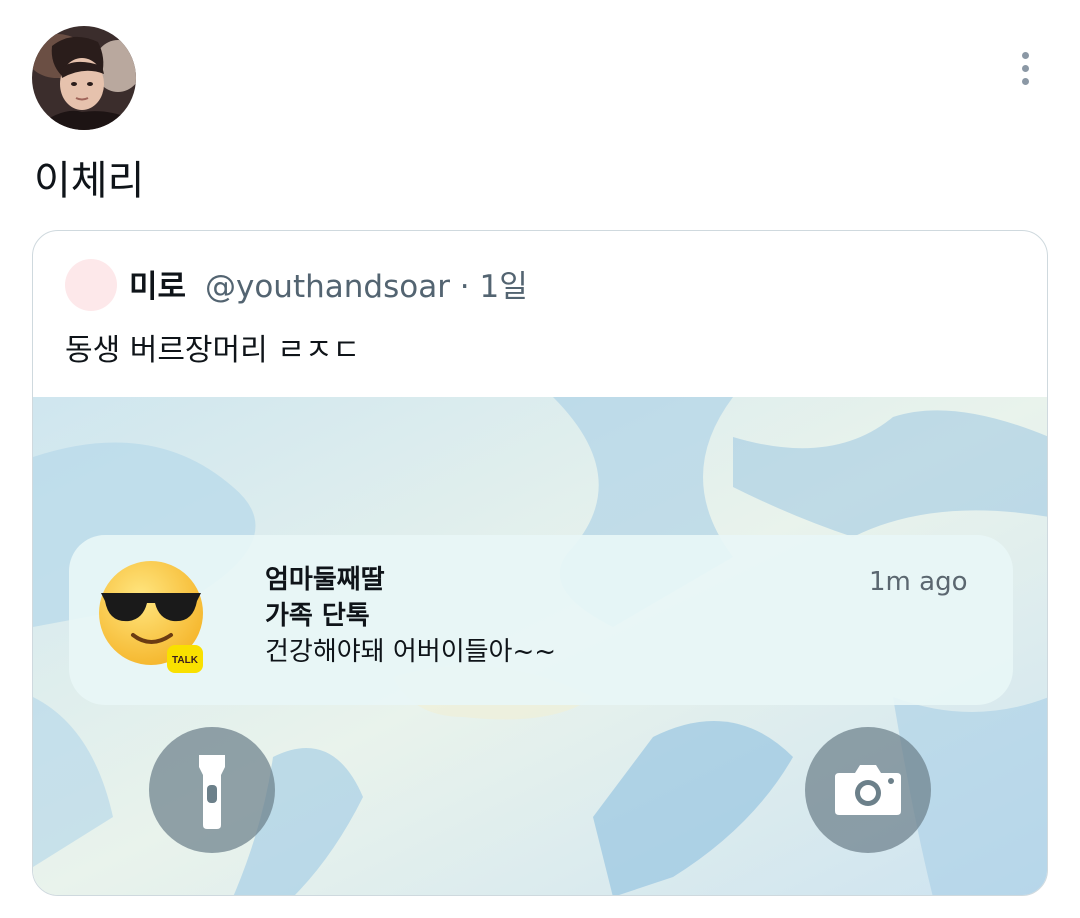 Image resolution: width=1080 pixels, height=918 pixels. Describe the element at coordinates (317, 616) in the screenshot. I see `notification-chat-name: 가족 단톡` at that location.